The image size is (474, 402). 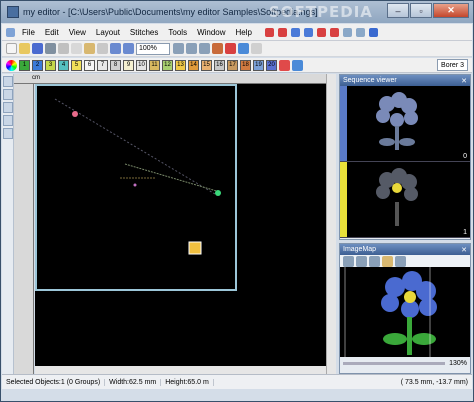 I want to click on rotate-icon, so click(x=360, y=32).